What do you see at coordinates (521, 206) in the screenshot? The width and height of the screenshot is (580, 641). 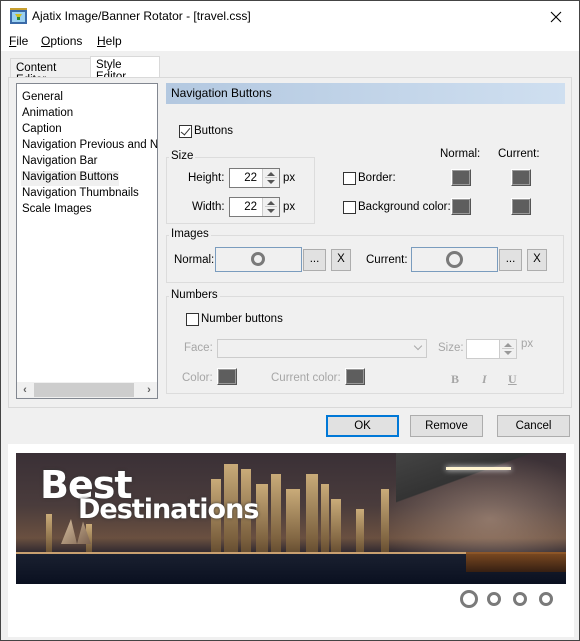 I see `background-current-color-swatch` at bounding box center [521, 206].